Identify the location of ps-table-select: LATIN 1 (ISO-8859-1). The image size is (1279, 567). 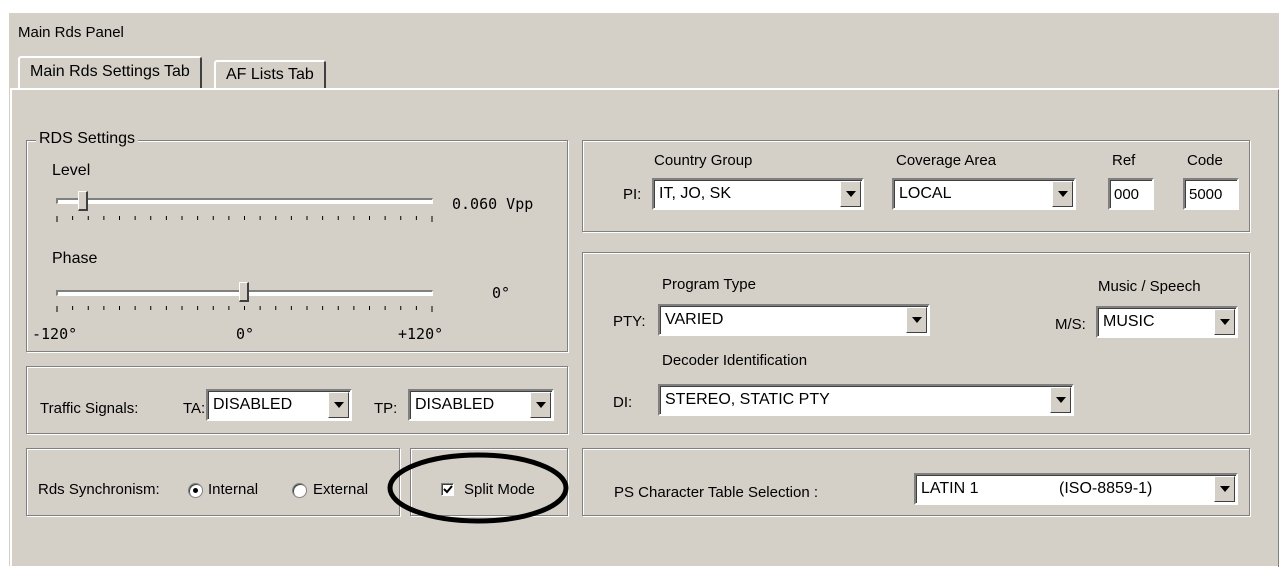
(1076, 489).